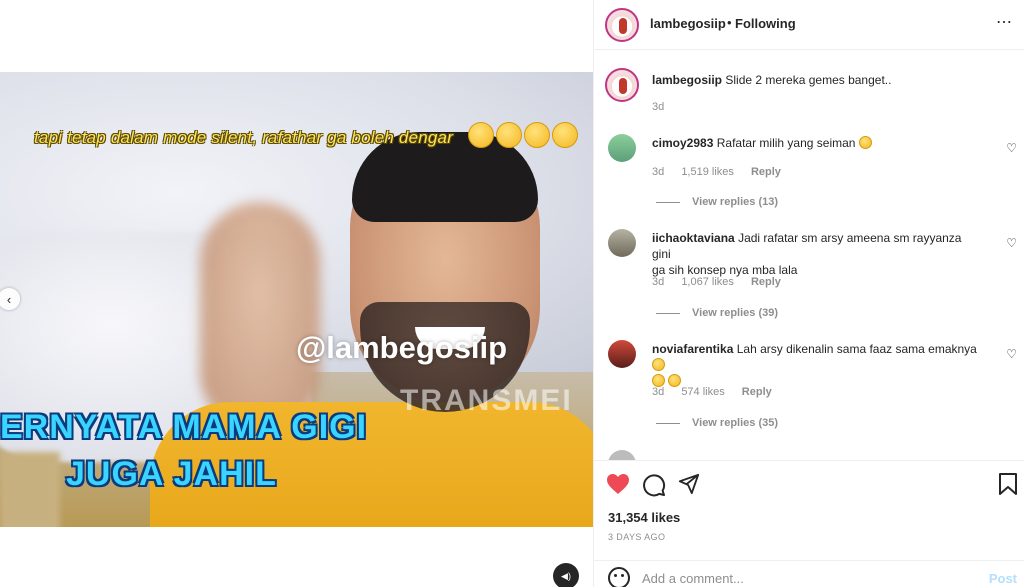 This screenshot has width=1024, height=587. I want to click on comment-likes: 1,519 likes, so click(707, 172).